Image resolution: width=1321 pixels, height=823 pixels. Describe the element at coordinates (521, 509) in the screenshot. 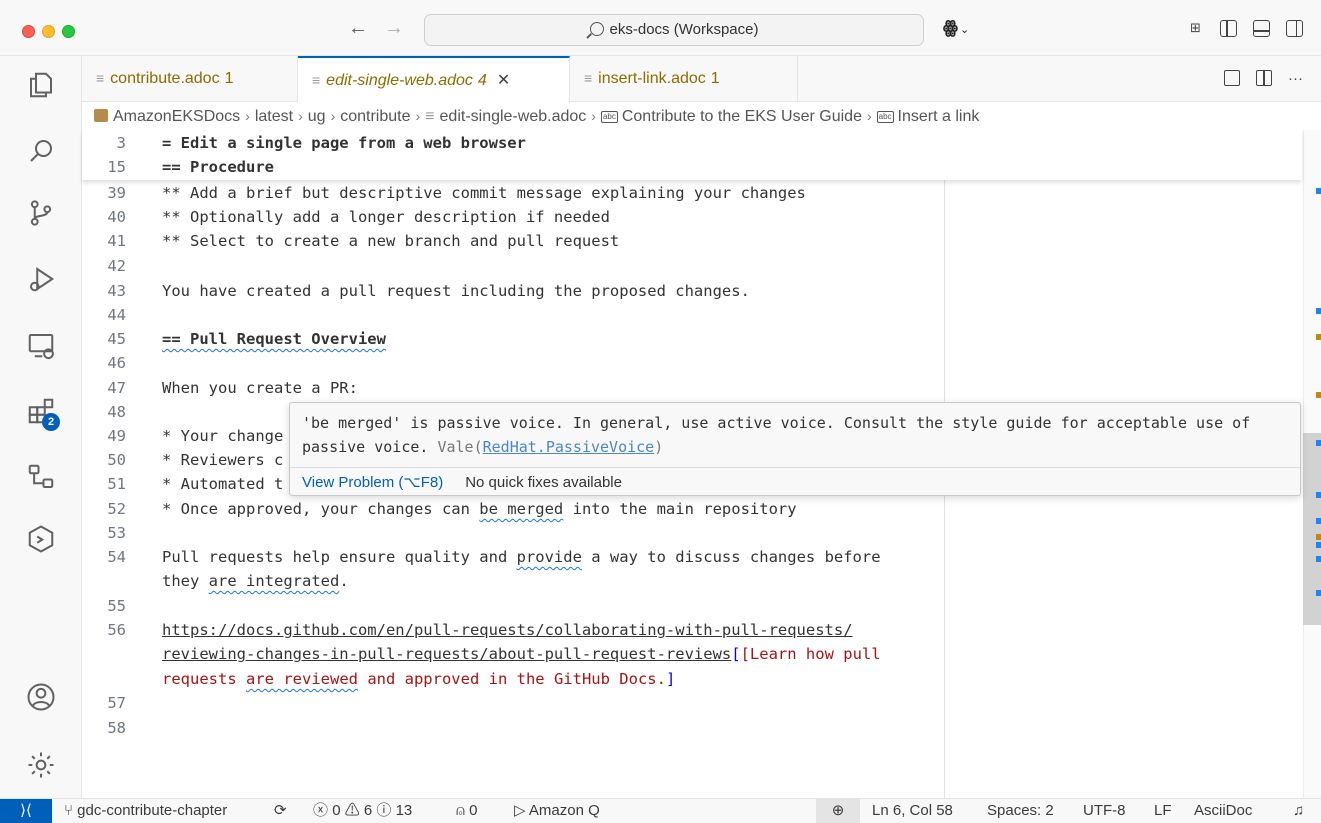

I see `passive-voice-warning: be merged` at that location.